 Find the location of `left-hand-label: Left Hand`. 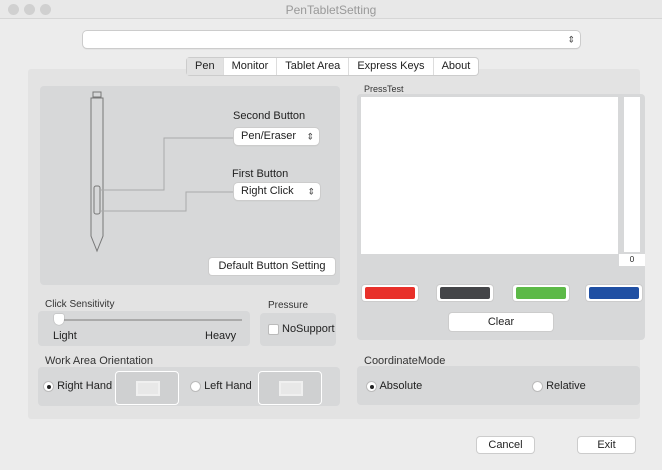

left-hand-label: Left Hand is located at coordinates (228, 386).